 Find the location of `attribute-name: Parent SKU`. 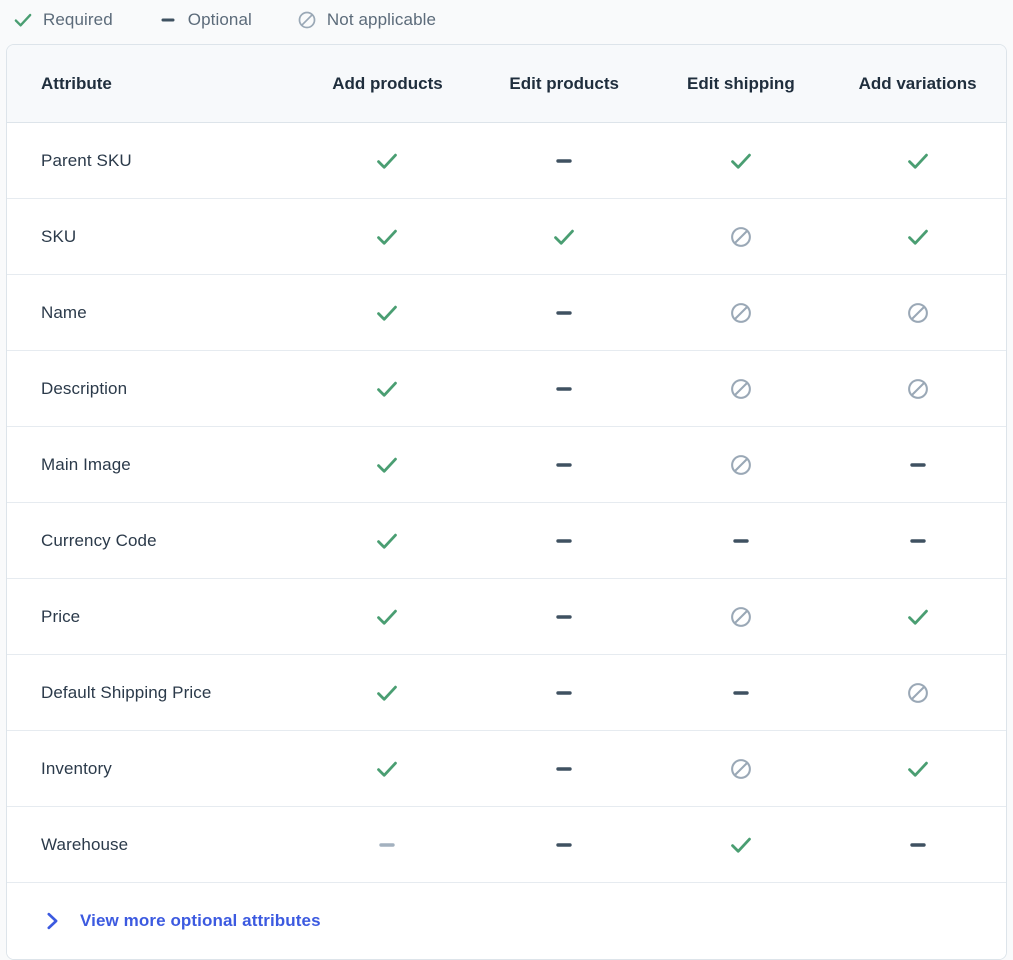

attribute-name: Parent SKU is located at coordinates (153, 160).